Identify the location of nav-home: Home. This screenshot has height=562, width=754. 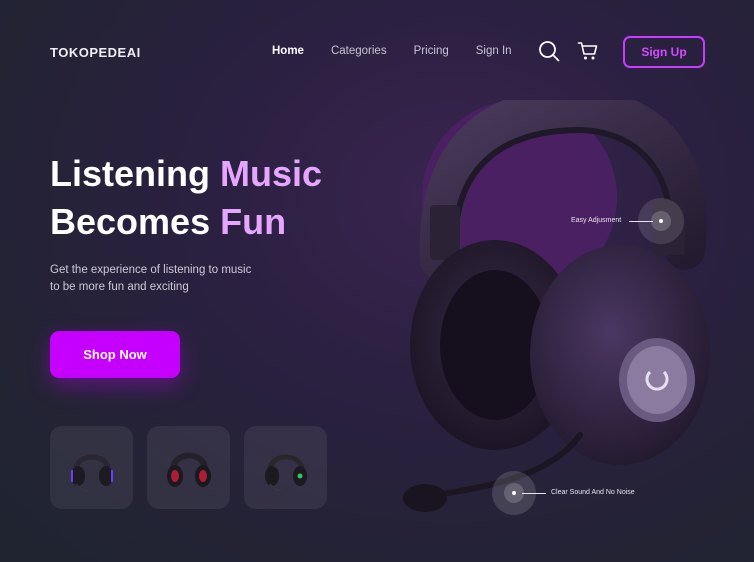
(288, 51).